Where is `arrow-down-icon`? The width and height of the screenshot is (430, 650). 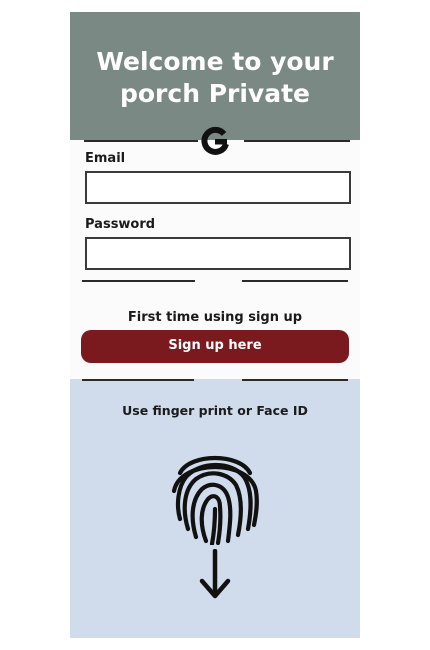 arrow-down-icon is located at coordinates (215, 574).